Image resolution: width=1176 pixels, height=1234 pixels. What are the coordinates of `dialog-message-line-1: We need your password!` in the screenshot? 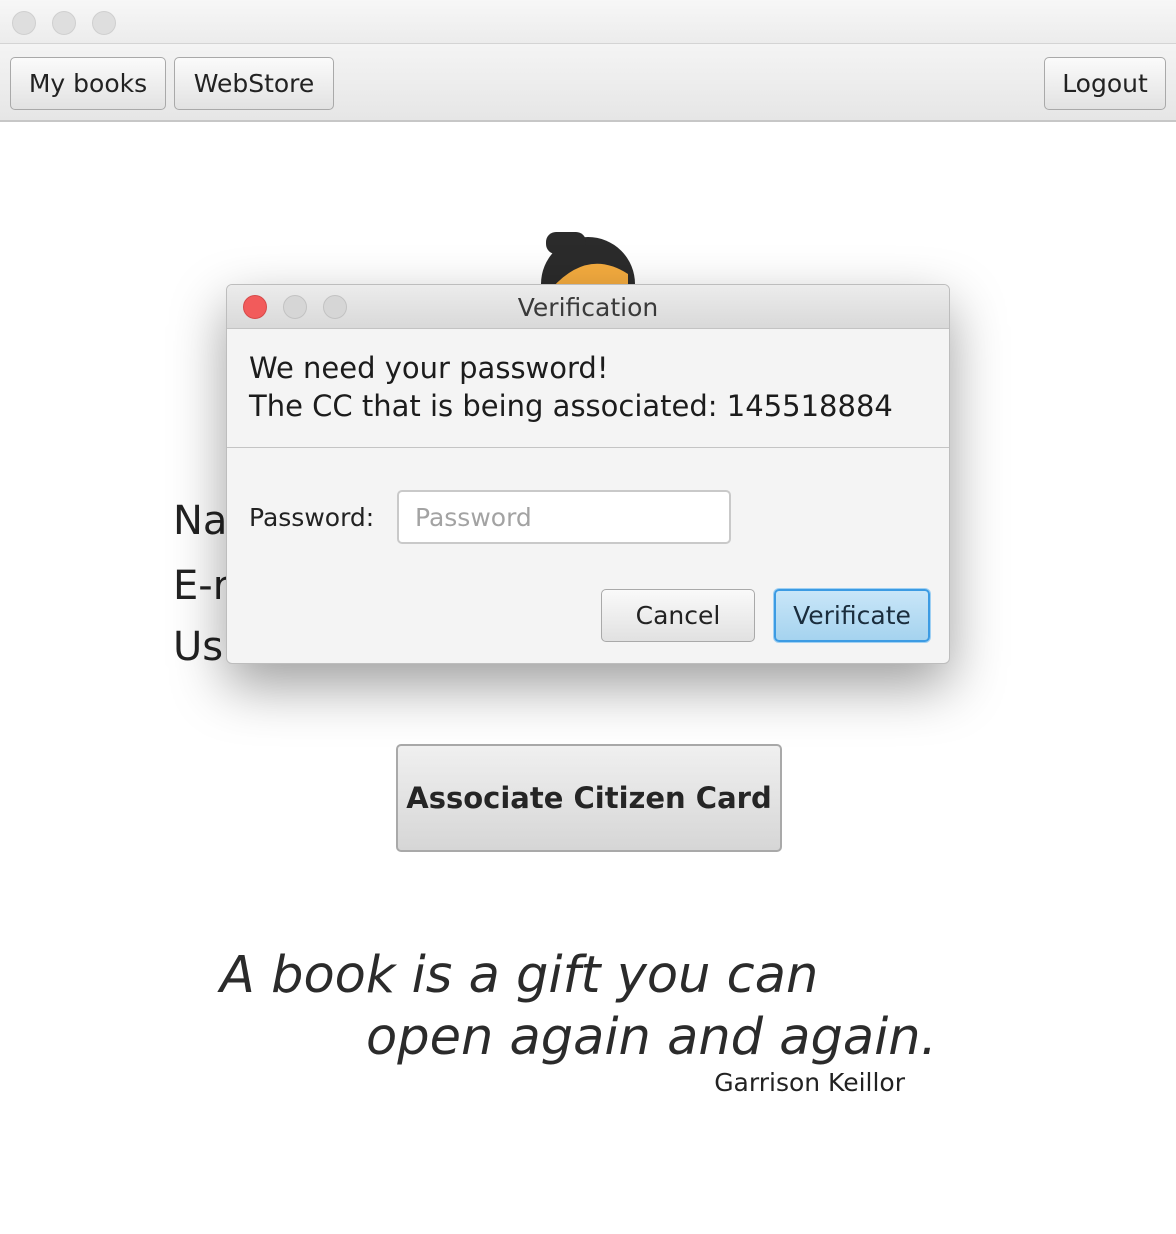 It's located at (429, 368).